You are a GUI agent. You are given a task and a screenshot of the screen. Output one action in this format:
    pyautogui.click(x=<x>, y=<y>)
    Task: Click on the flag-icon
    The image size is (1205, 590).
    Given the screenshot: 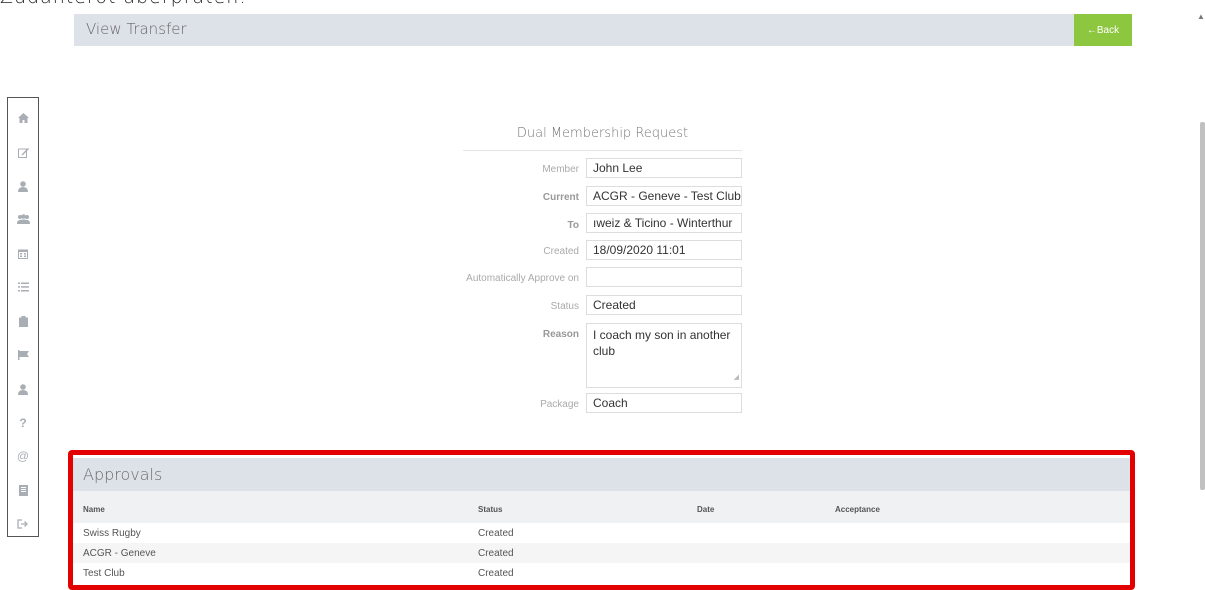 What is the action you would take?
    pyautogui.click(x=23, y=355)
    